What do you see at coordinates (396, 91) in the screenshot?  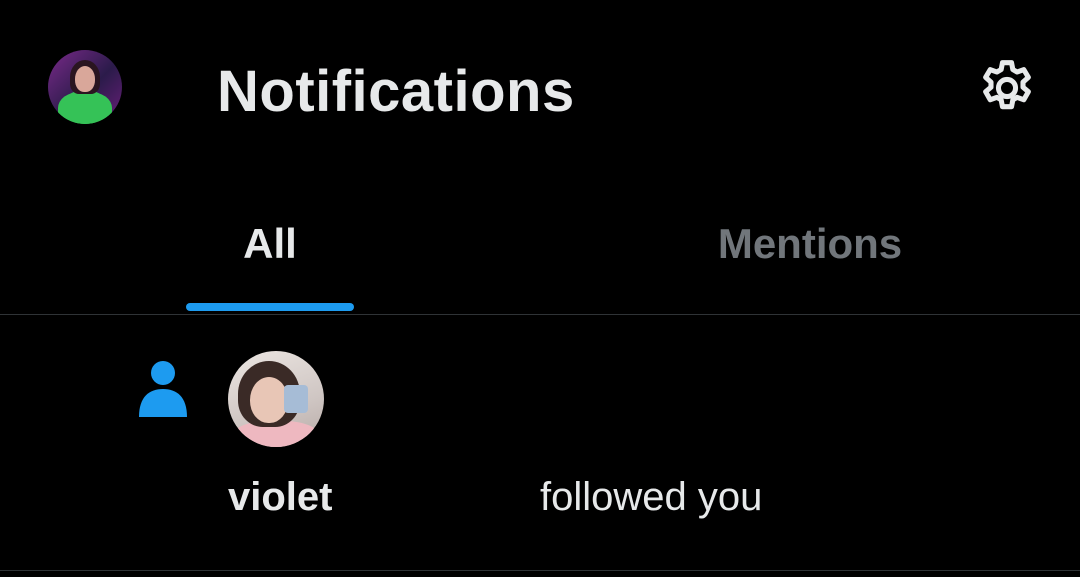 I see `page-title: Notifications` at bounding box center [396, 91].